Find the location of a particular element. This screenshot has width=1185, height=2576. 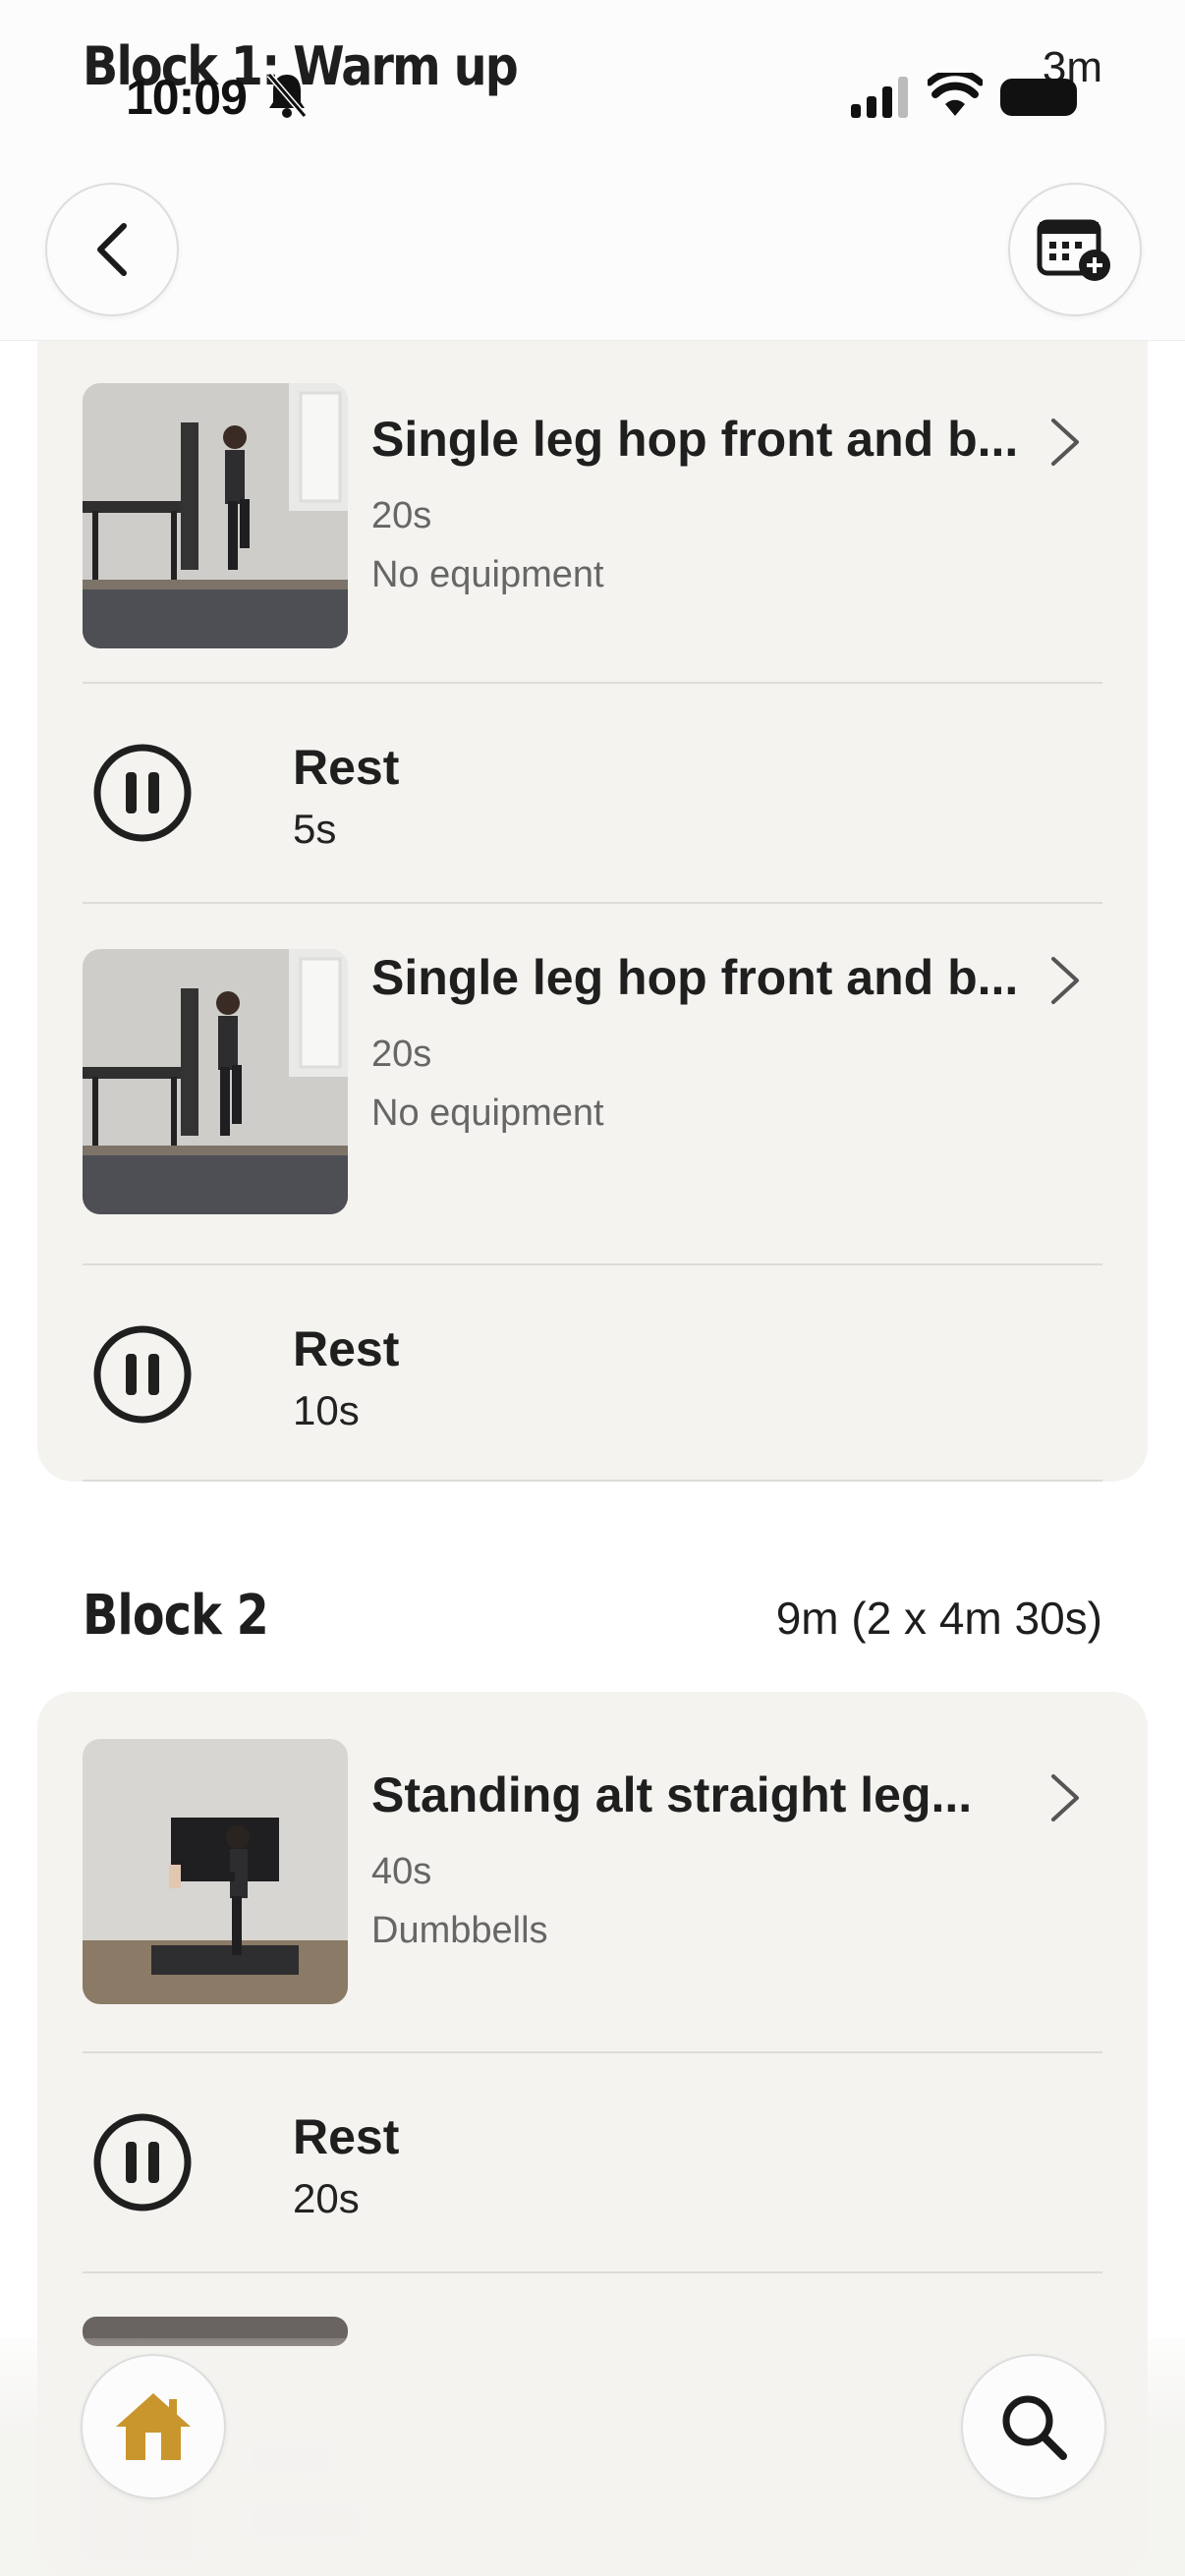

rest-duration: 20s is located at coordinates (326, 2198).